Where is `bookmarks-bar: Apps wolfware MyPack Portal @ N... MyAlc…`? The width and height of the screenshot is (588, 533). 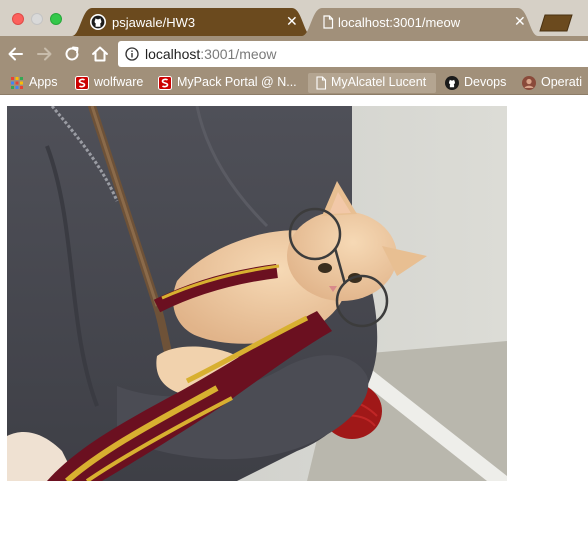
bookmarks-bar: Apps wolfware MyPack Portal @ N... MyAlc… is located at coordinates (294, 83).